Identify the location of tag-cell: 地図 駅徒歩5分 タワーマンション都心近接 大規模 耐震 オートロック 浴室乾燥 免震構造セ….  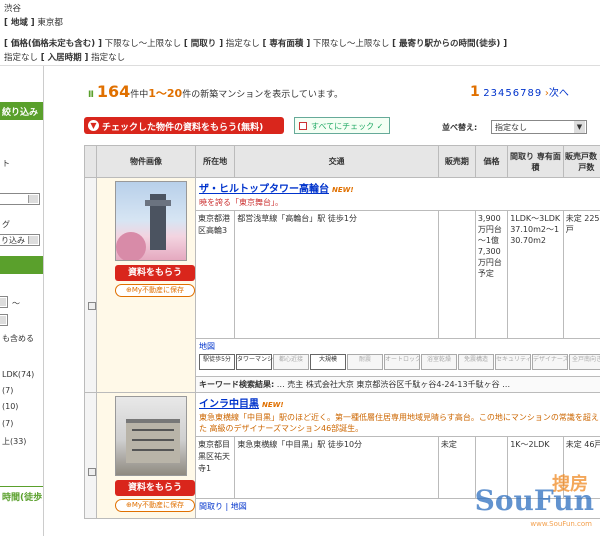
(397, 357).